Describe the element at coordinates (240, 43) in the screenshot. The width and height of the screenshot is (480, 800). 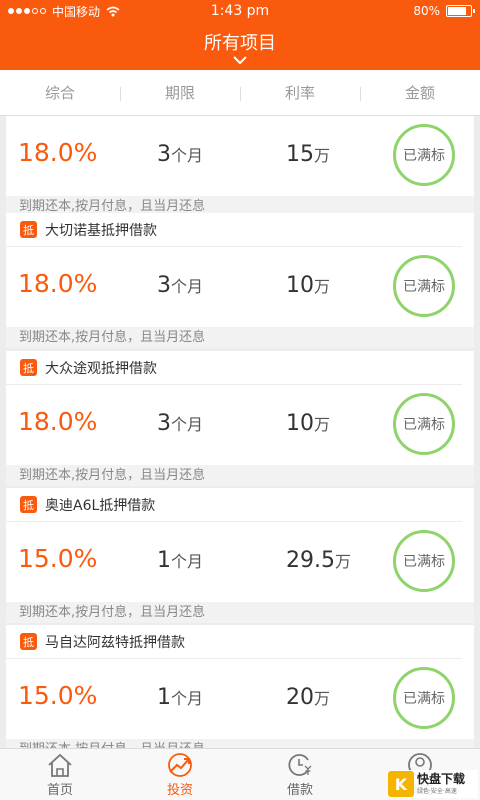
I see `page-title: 所有项目` at that location.